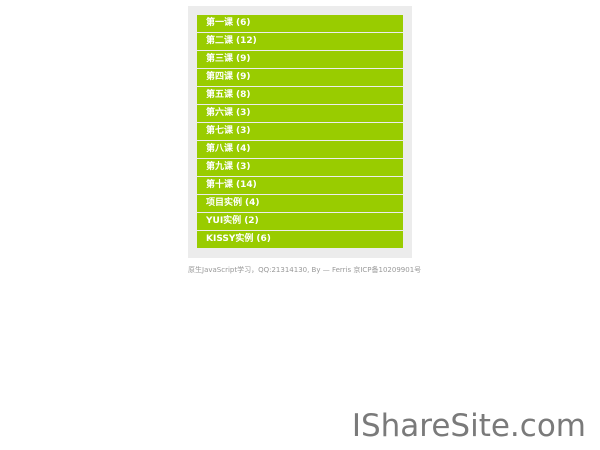 This screenshot has height=450, width=600. I want to click on menu-item-lesson-6: 第六课 (3), so click(300, 113).